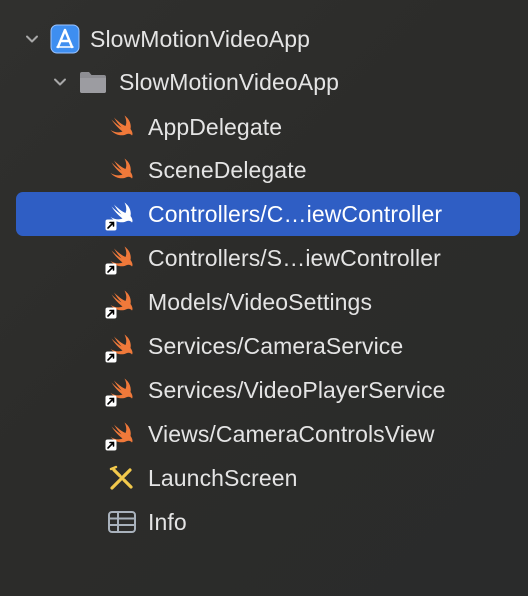 This screenshot has width=528, height=596. What do you see at coordinates (122, 478) in the screenshot?
I see `storyboard-icon` at bounding box center [122, 478].